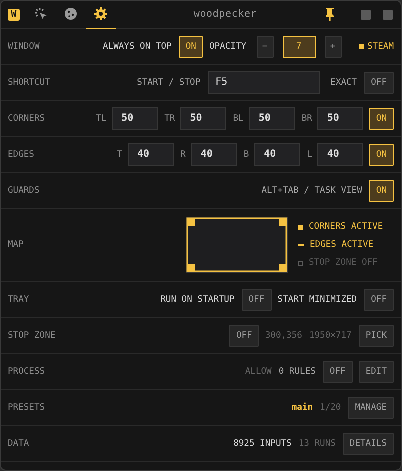 The image size is (402, 471). I want to click on field-label: B, so click(247, 155).